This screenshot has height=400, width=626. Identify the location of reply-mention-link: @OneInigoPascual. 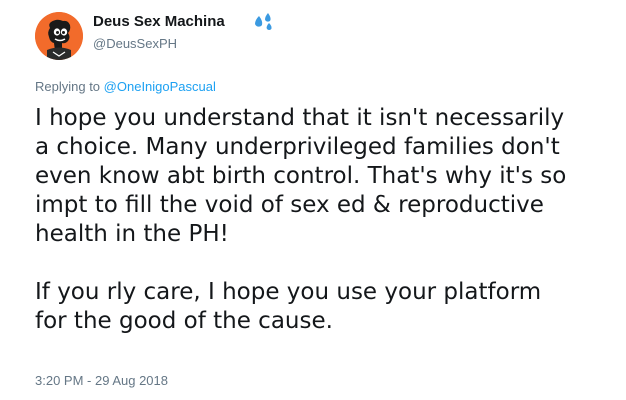
(160, 86).